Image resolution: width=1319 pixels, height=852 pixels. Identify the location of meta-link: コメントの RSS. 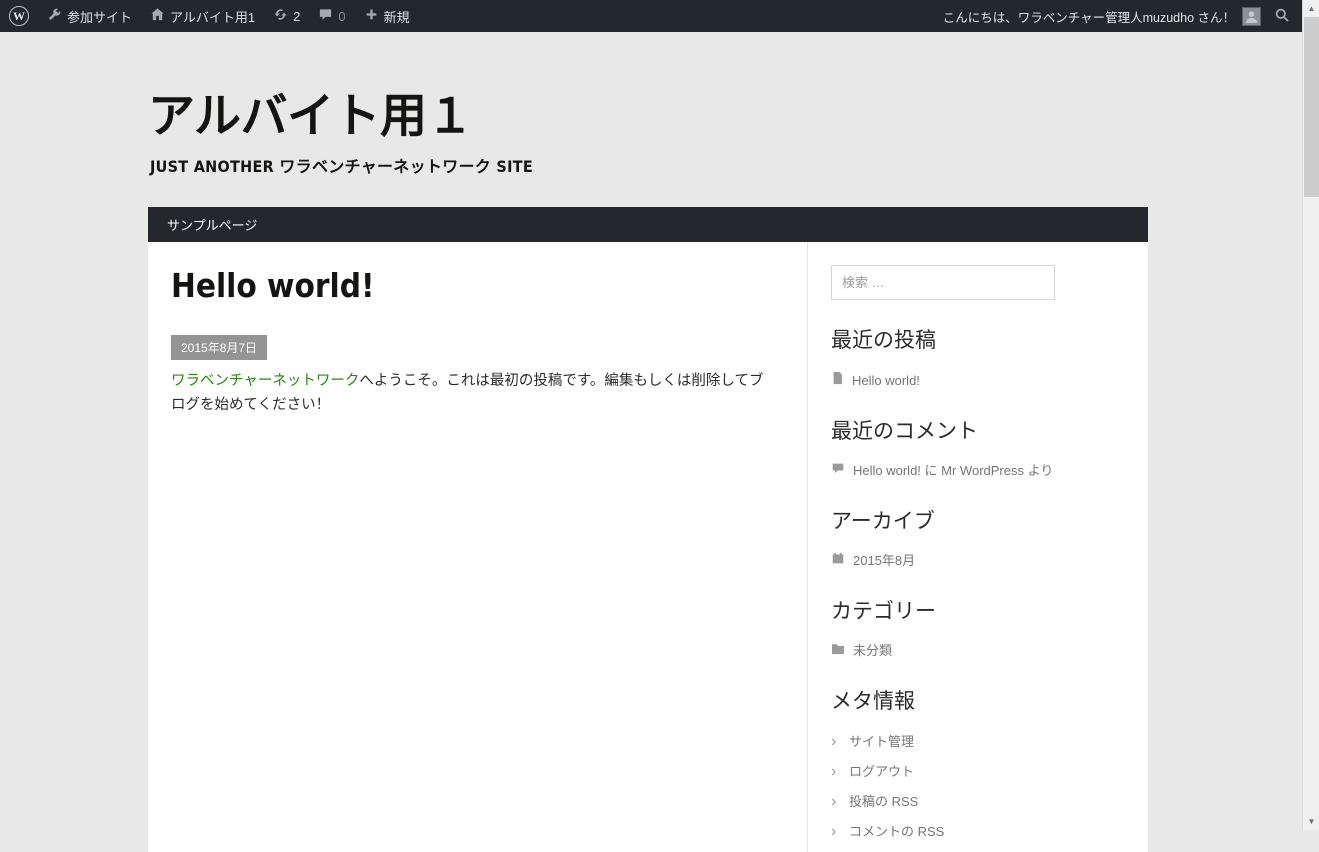
(896, 832).